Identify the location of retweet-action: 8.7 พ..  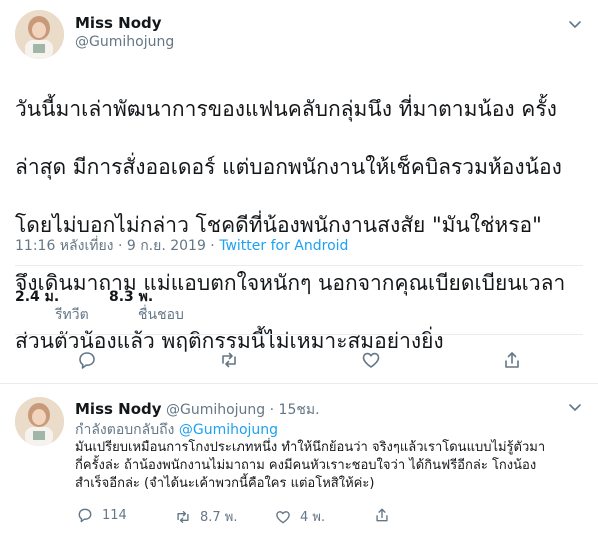
(206, 516).